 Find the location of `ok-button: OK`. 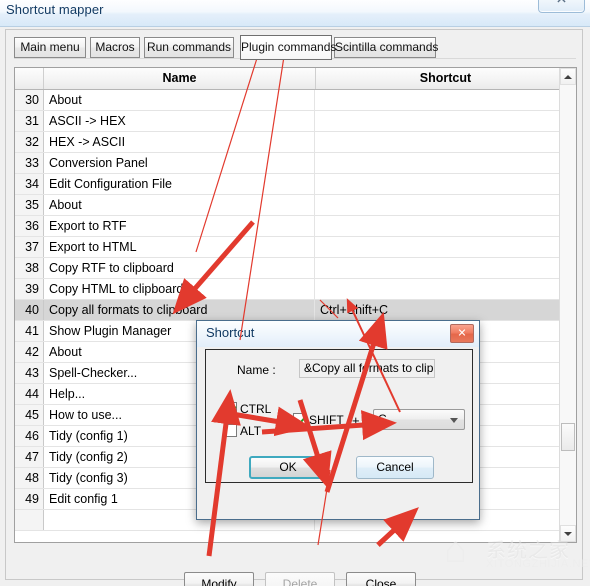

ok-button: OK is located at coordinates (288, 467).